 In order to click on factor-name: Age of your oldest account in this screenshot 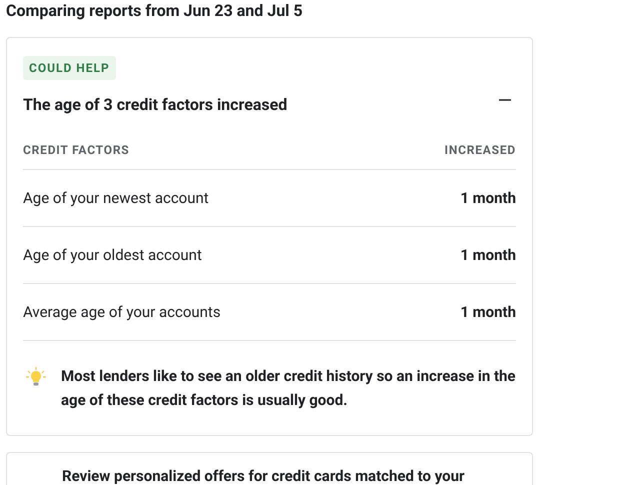, I will do `click(112, 255)`.